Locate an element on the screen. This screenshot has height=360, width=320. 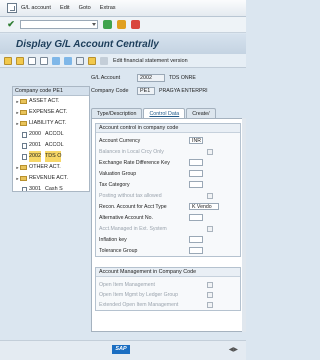
tree-node-label: EXPENSE ACT. is located at coordinates (48, 112).